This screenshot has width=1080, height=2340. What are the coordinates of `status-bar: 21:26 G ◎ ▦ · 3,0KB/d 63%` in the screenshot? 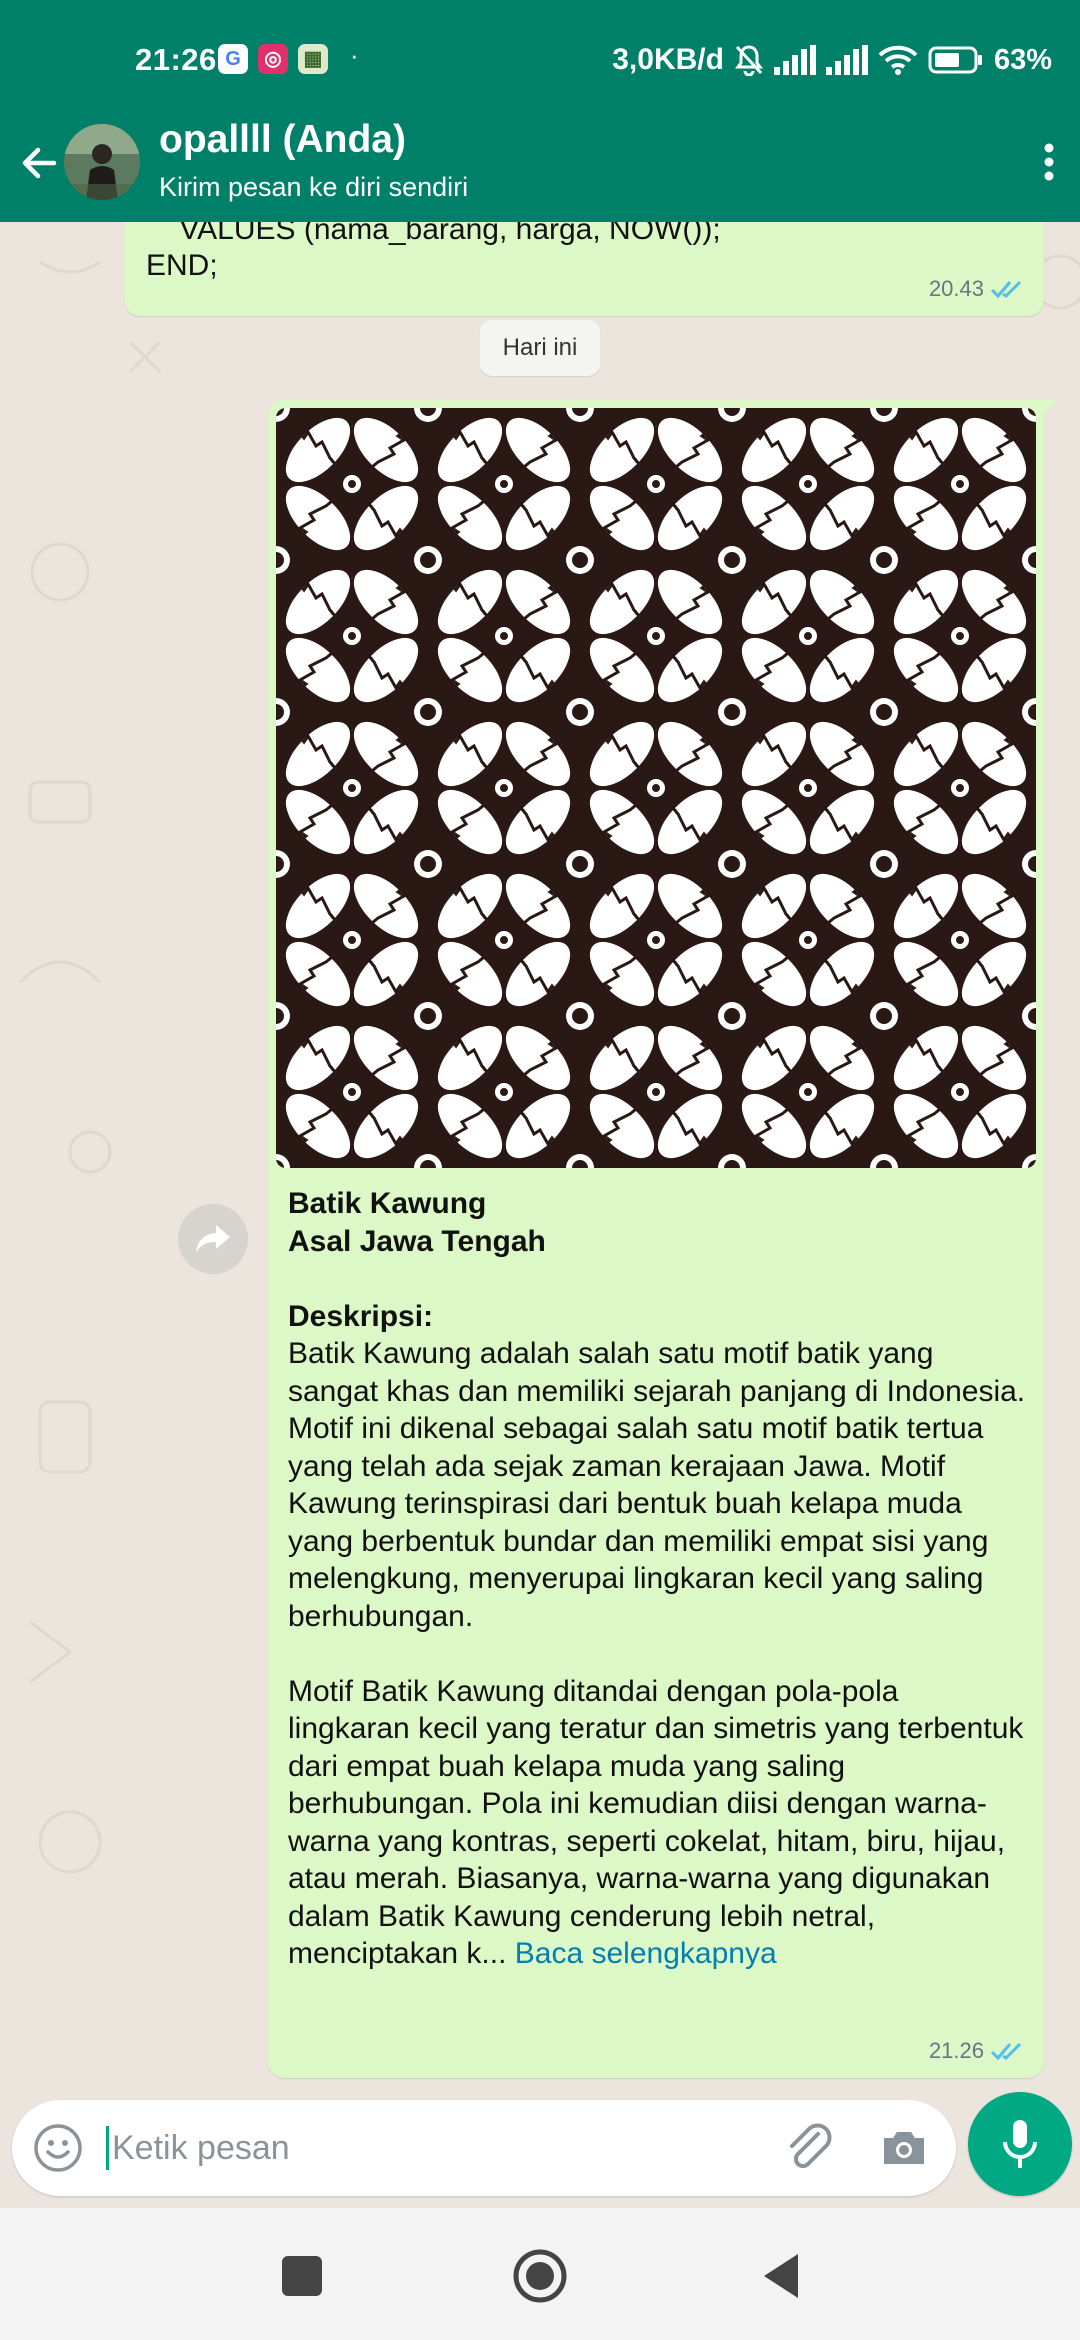 It's located at (540, 62).